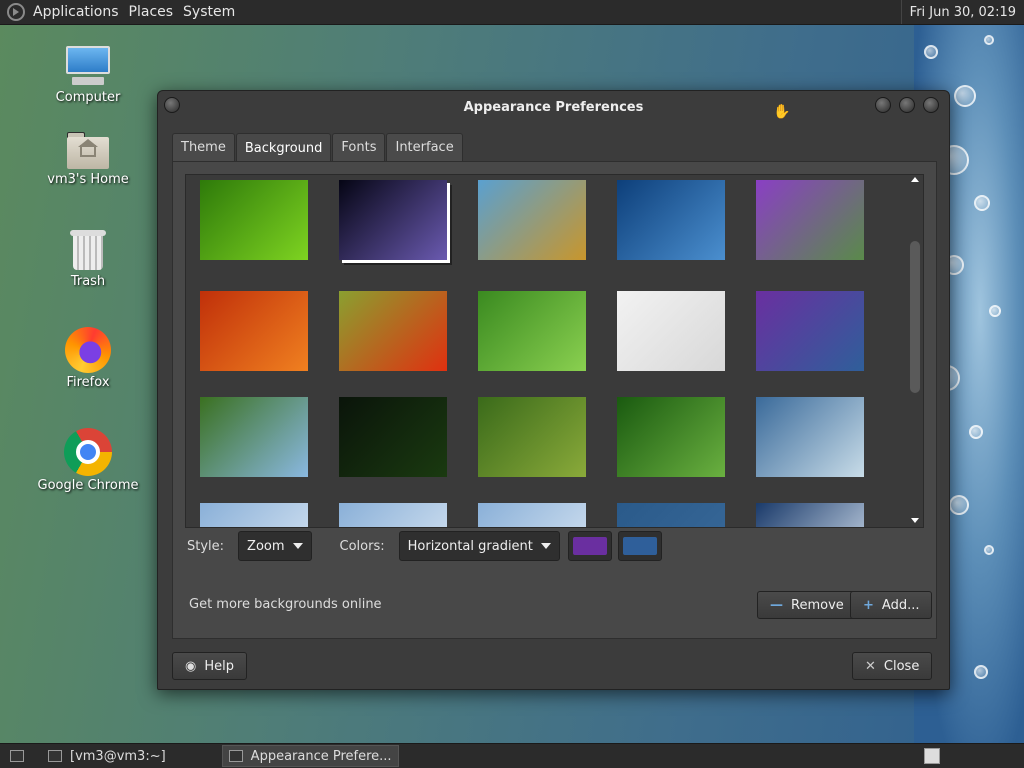  What do you see at coordinates (118, 756) in the screenshot?
I see `taskbar-item-label: [vm3@vm3:~]` at bounding box center [118, 756].